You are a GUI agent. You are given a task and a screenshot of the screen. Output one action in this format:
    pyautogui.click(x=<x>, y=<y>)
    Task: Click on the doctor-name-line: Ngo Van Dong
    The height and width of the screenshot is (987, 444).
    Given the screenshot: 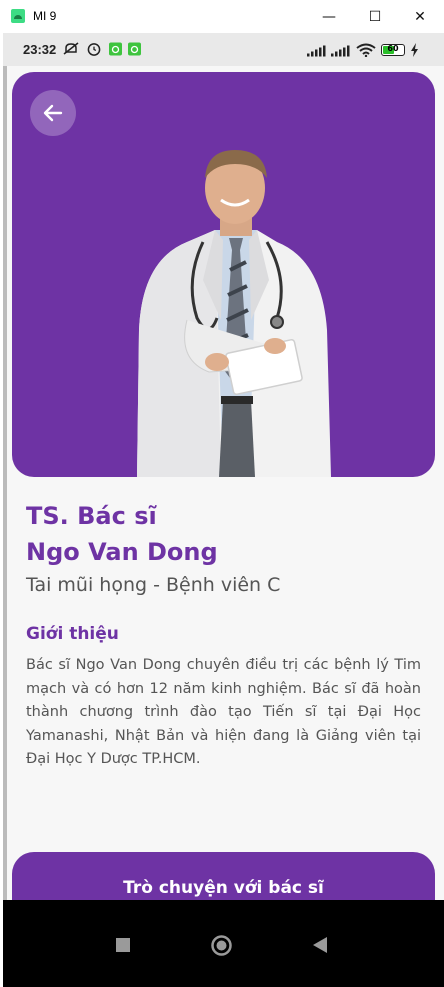 What is the action you would take?
    pyautogui.click(x=122, y=552)
    